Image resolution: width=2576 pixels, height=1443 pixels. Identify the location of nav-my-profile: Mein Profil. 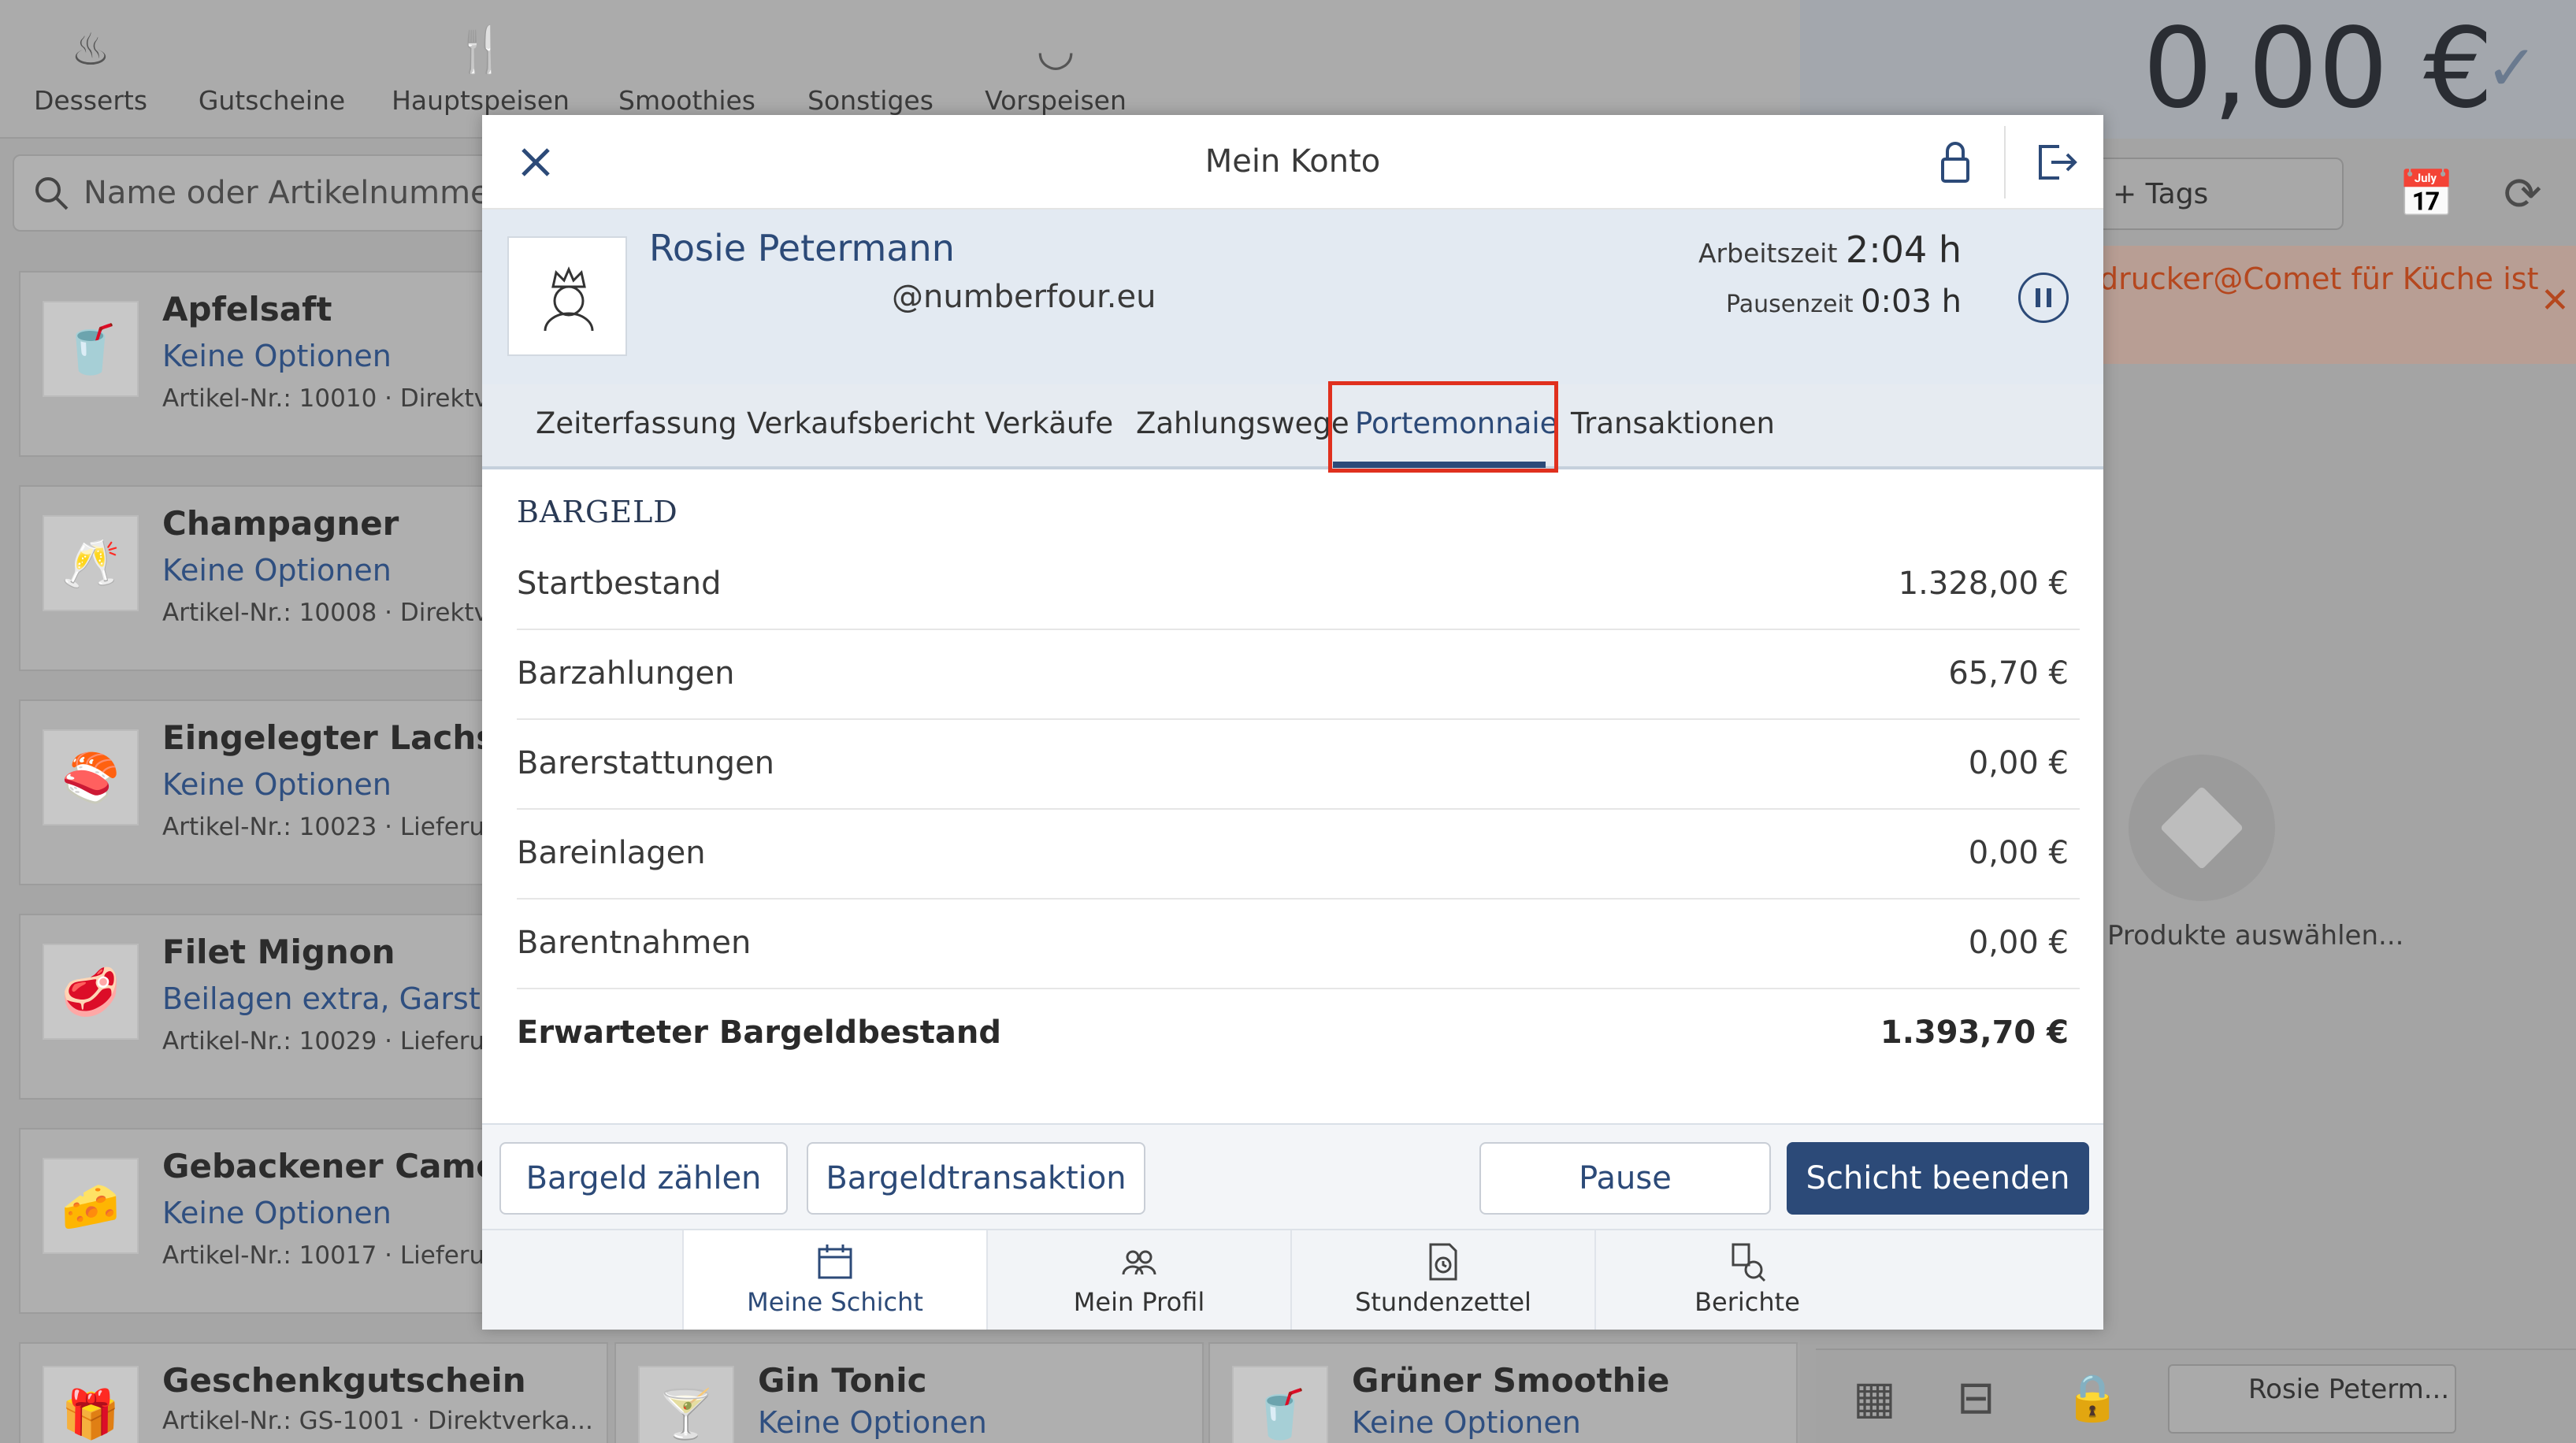
(1138, 1280).